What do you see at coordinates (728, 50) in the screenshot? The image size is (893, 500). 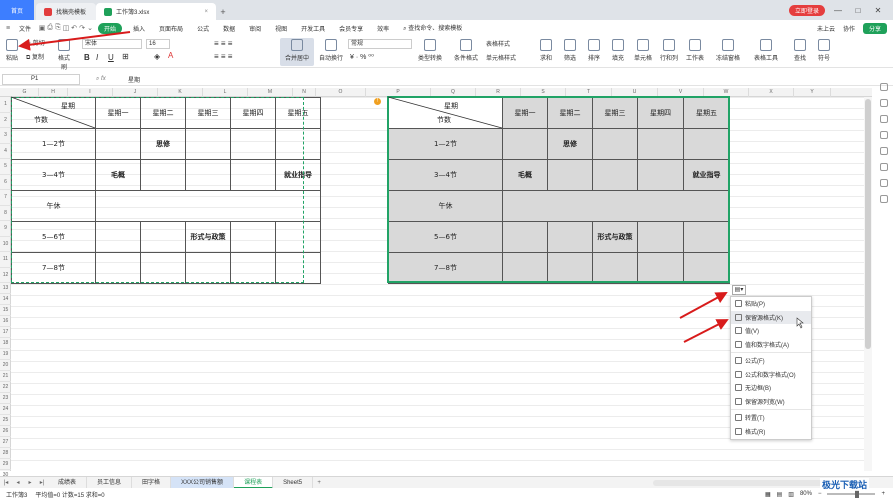 I see `freeze-button: 冻结窗格` at bounding box center [728, 50].